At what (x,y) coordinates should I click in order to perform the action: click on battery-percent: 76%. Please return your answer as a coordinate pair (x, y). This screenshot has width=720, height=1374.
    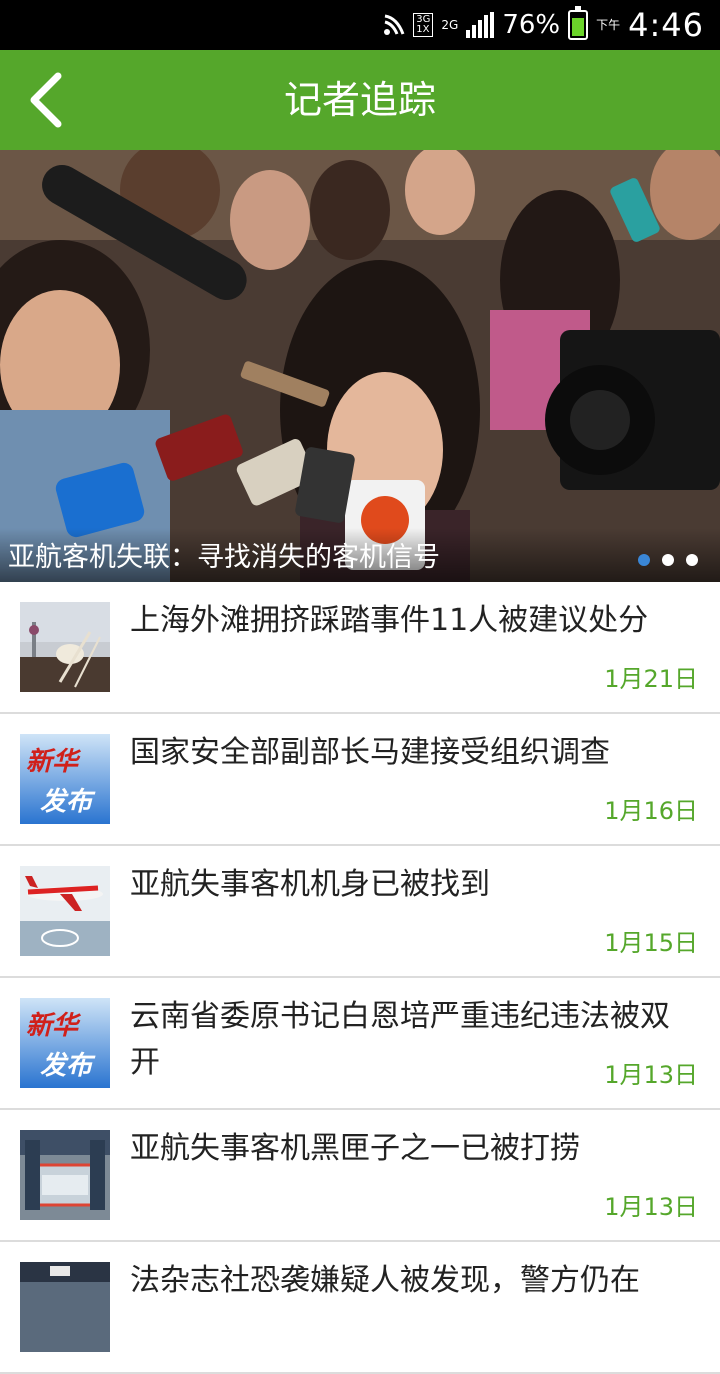
    Looking at the image, I should click on (531, 25).